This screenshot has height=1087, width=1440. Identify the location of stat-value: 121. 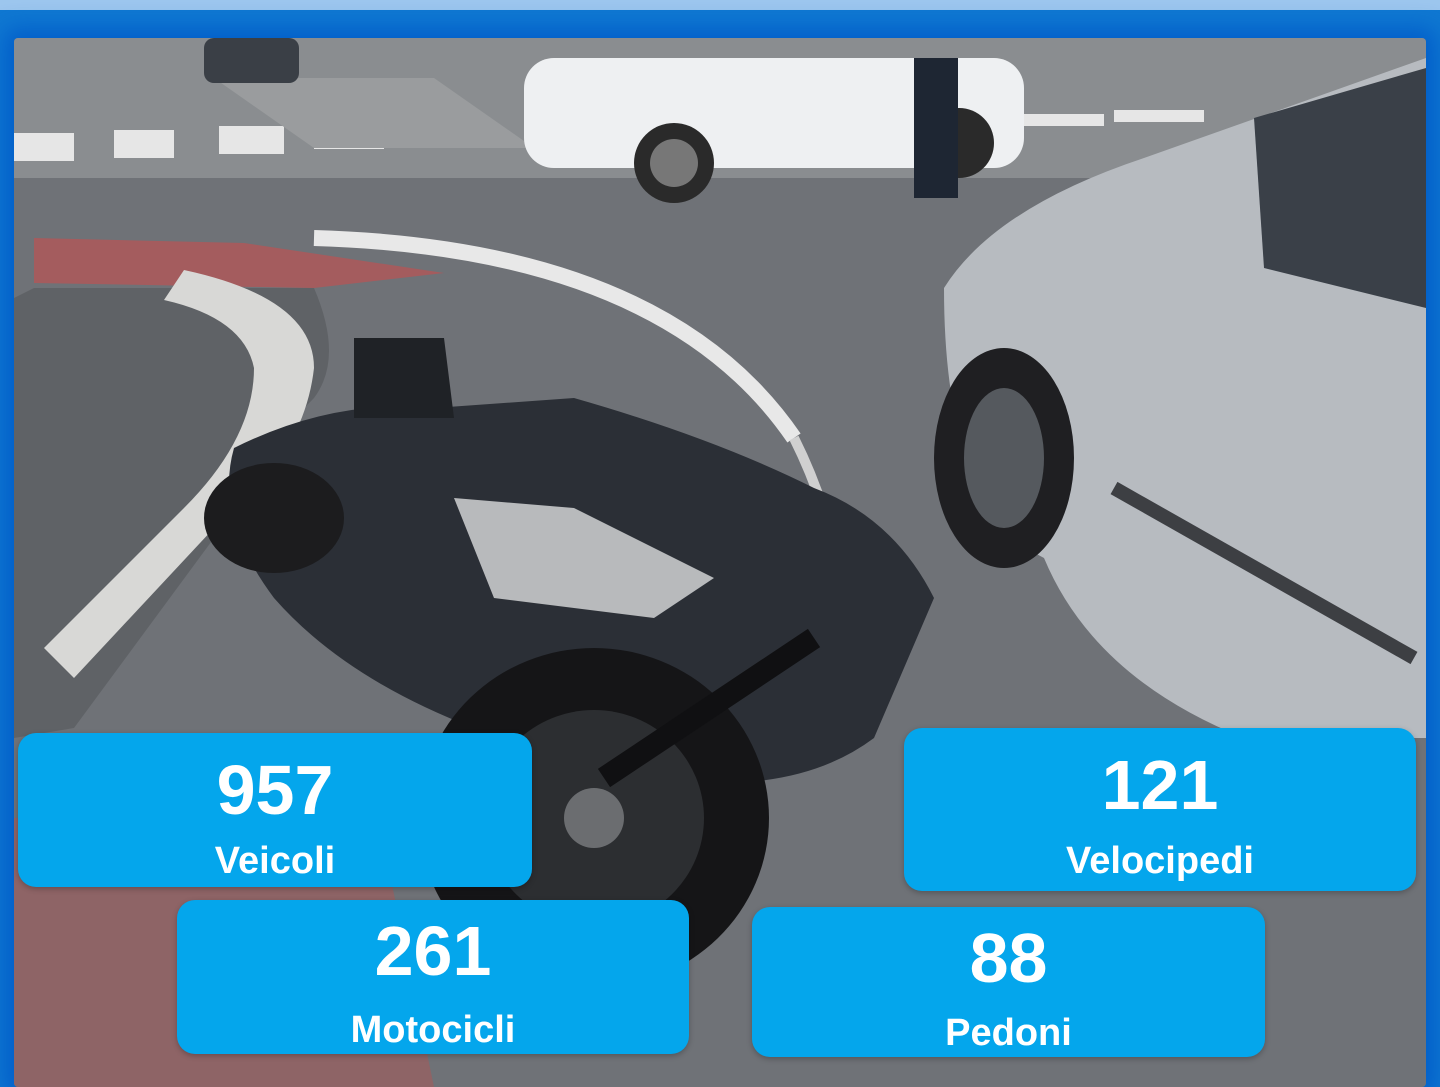
(1160, 785).